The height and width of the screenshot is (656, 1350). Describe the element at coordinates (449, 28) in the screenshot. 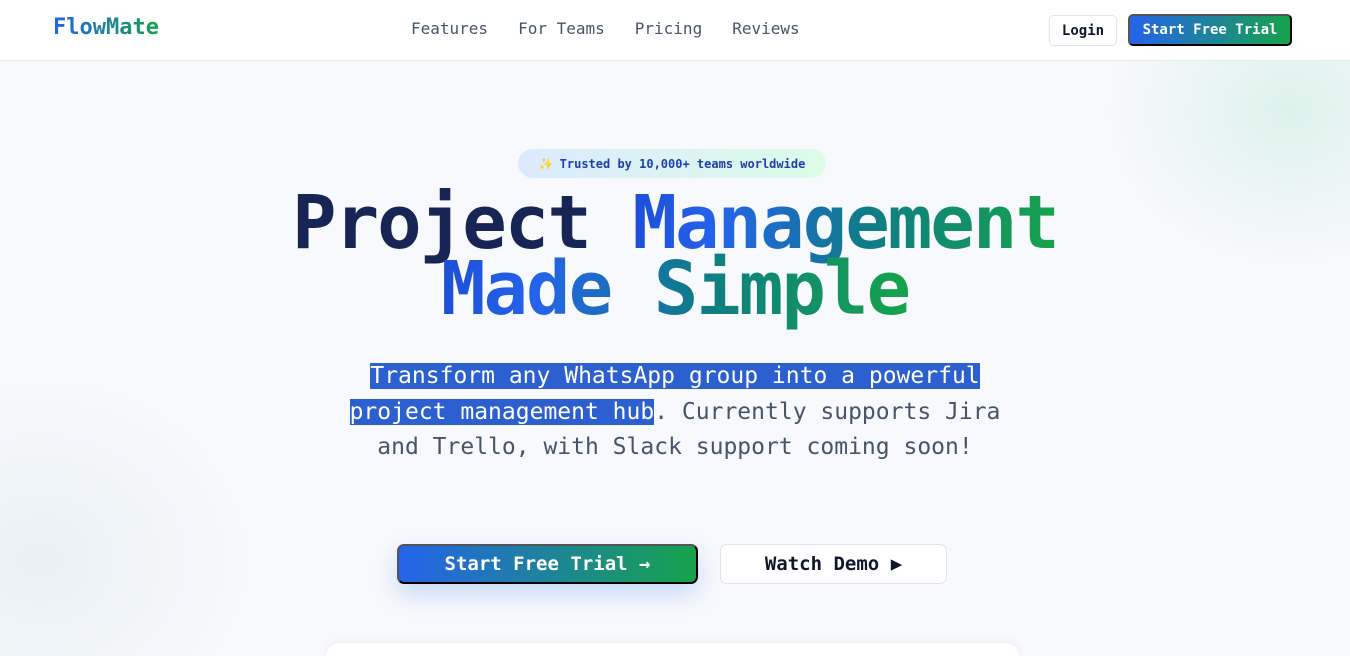

I see `nav-link-features: Features` at that location.